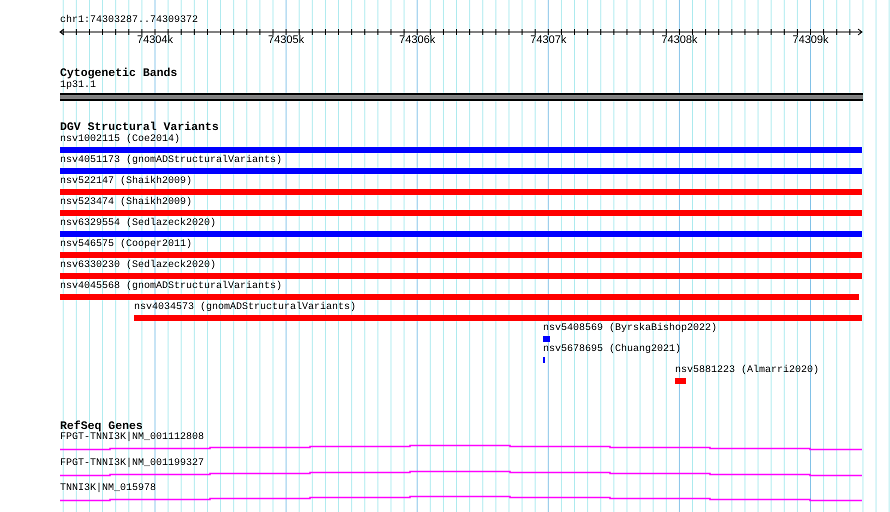 The width and height of the screenshot is (890, 512). I want to click on tick-label: 74304k, so click(155, 40).